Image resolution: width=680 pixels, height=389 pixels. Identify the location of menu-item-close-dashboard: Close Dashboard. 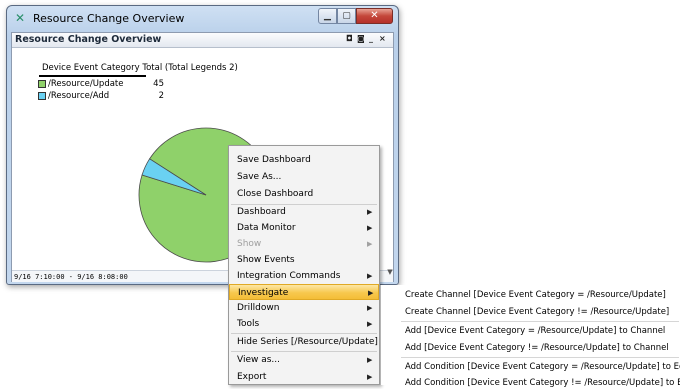
(304, 194).